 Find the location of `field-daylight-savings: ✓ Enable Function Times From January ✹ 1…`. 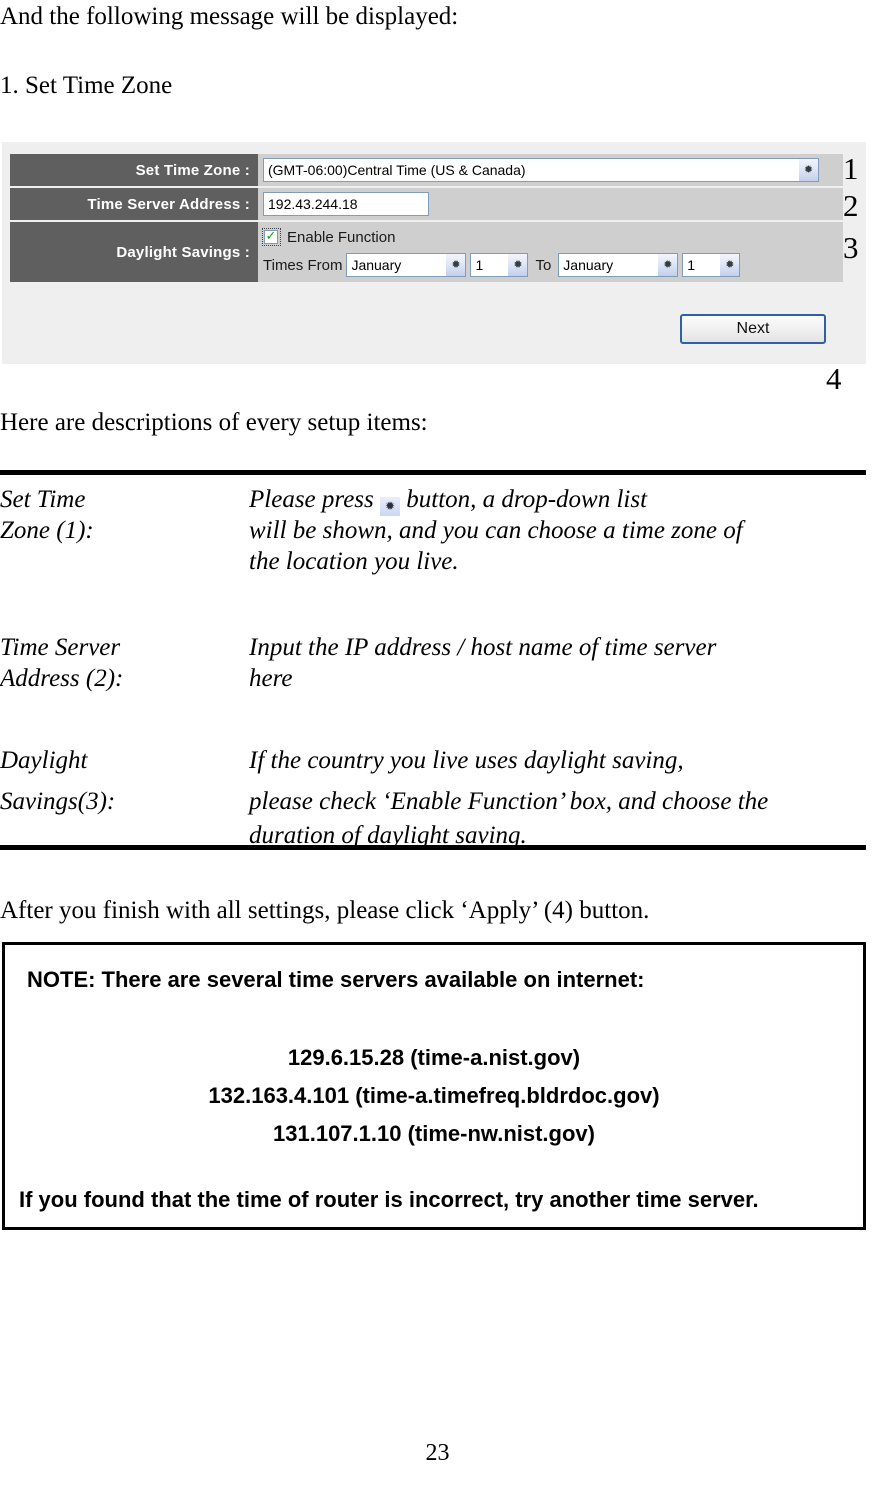

field-daylight-savings: ✓ Enable Function Times From January ✹ 1… is located at coordinates (550, 253).